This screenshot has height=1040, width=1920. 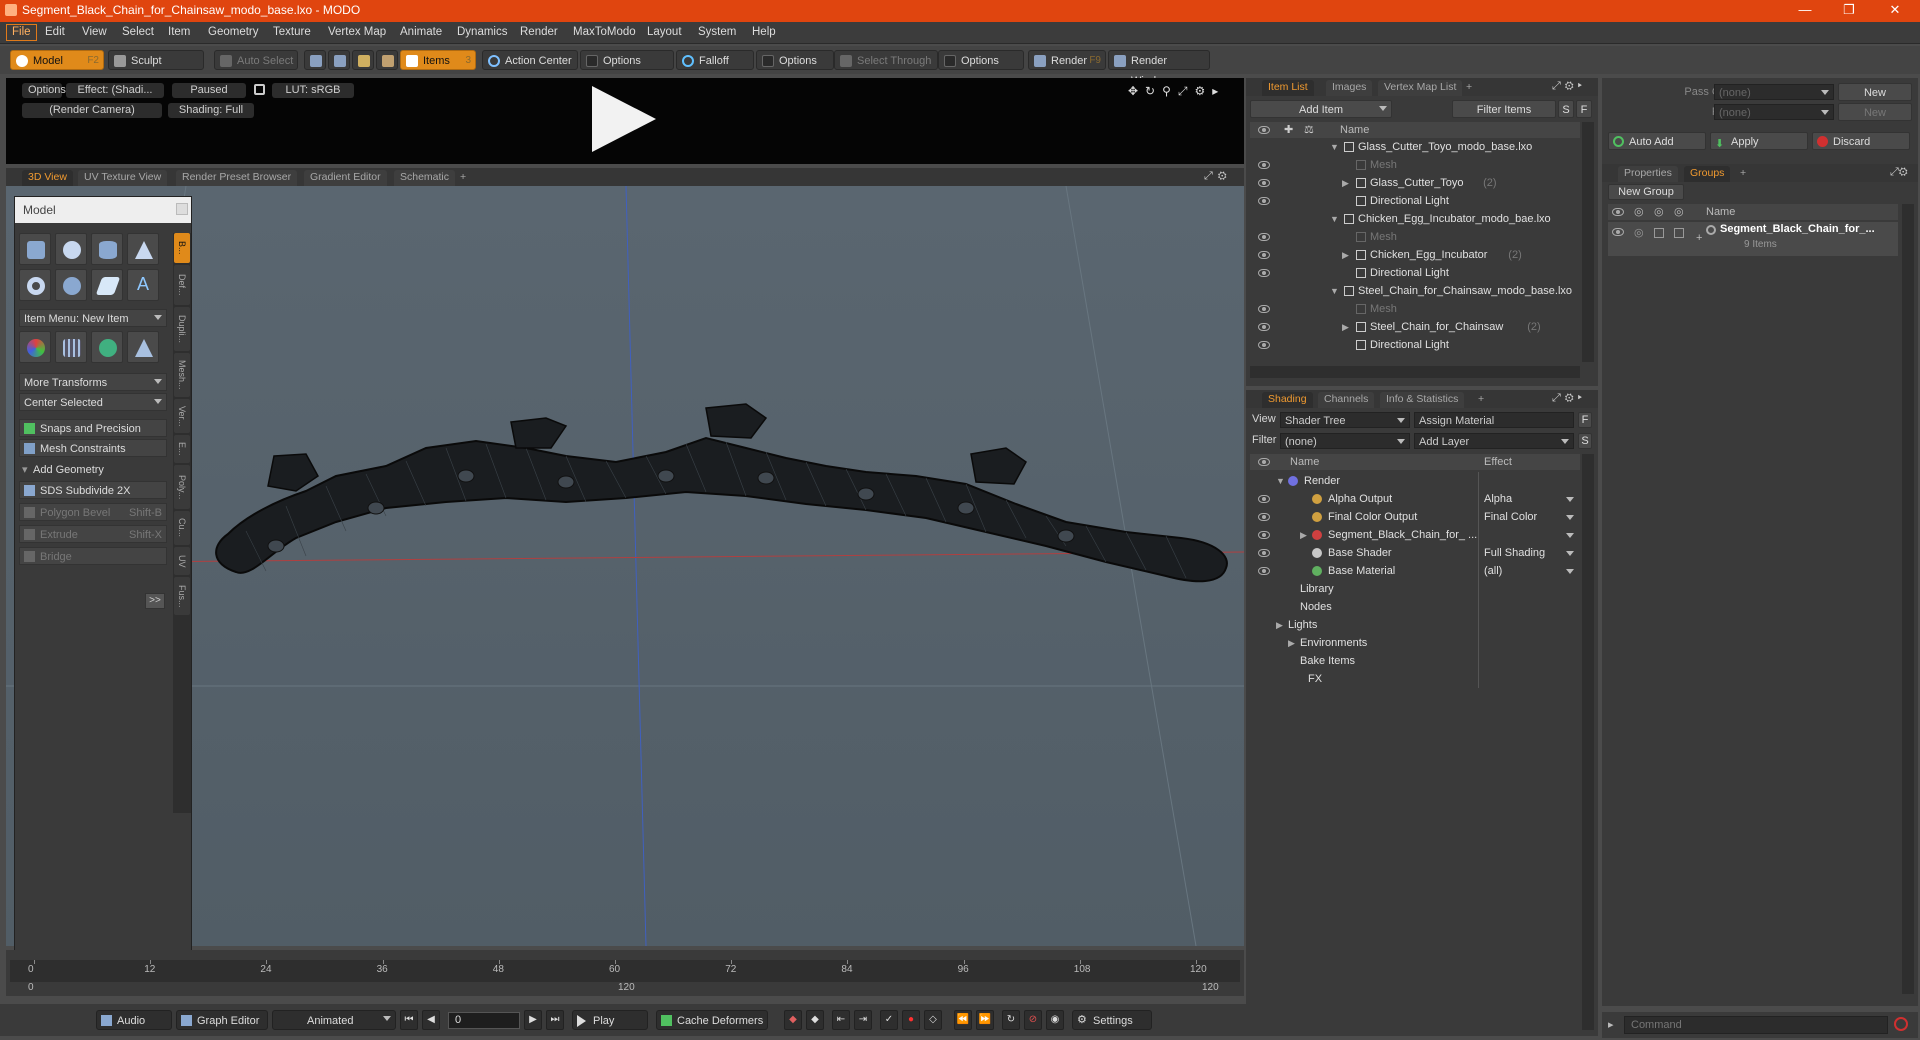 I want to click on panel-controls-icon: ⤢⚙▸, so click(x=1569, y=86).